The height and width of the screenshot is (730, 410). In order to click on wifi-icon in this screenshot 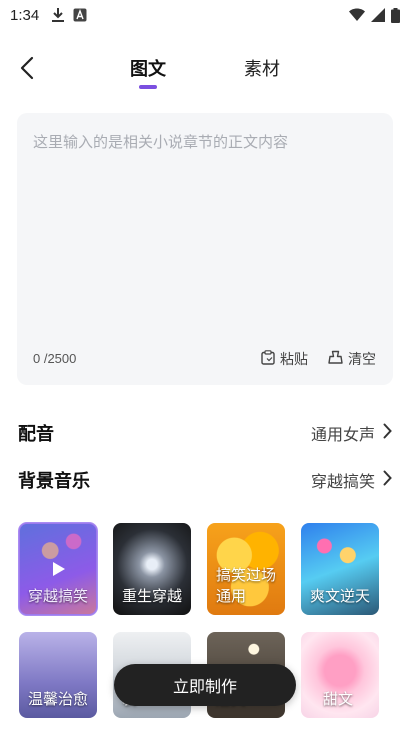, I will do `click(357, 15)`.